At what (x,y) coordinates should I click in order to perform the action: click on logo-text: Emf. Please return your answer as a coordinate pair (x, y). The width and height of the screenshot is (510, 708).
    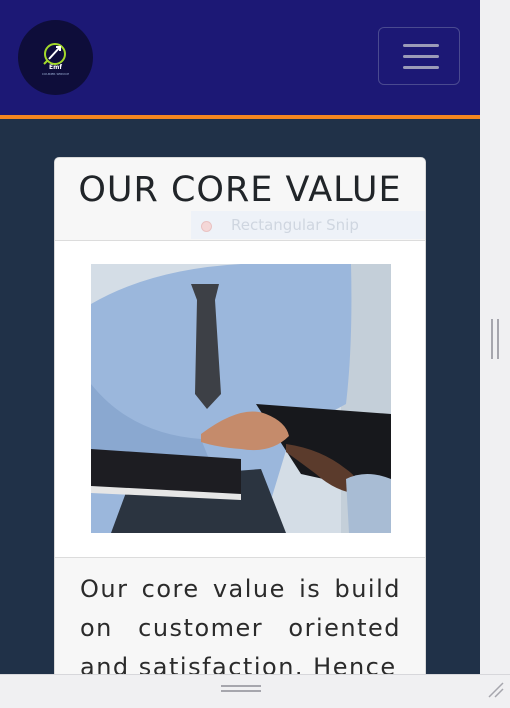
    Looking at the image, I should click on (55, 67).